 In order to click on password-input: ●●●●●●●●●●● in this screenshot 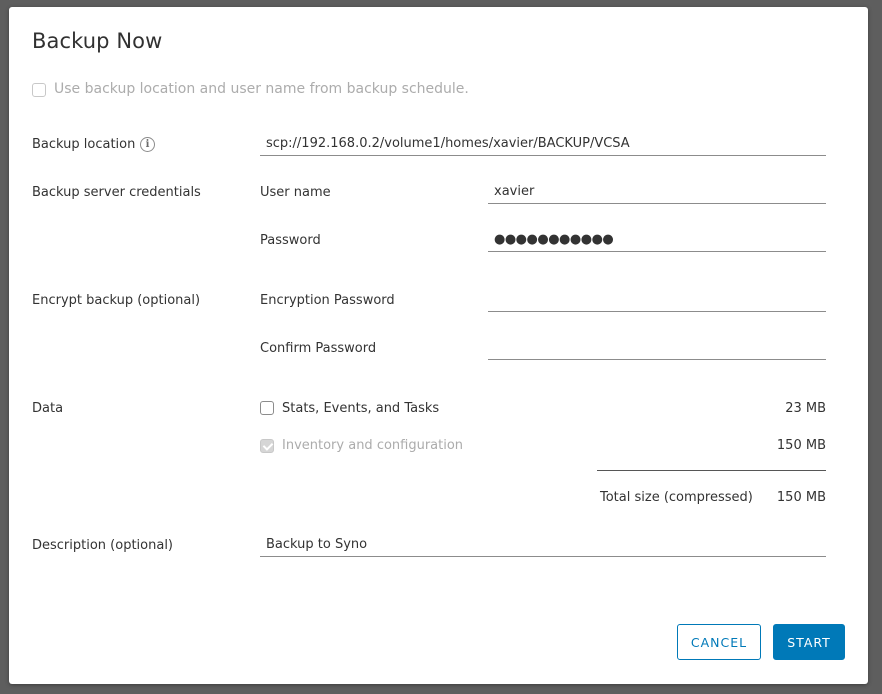, I will do `click(657, 240)`.